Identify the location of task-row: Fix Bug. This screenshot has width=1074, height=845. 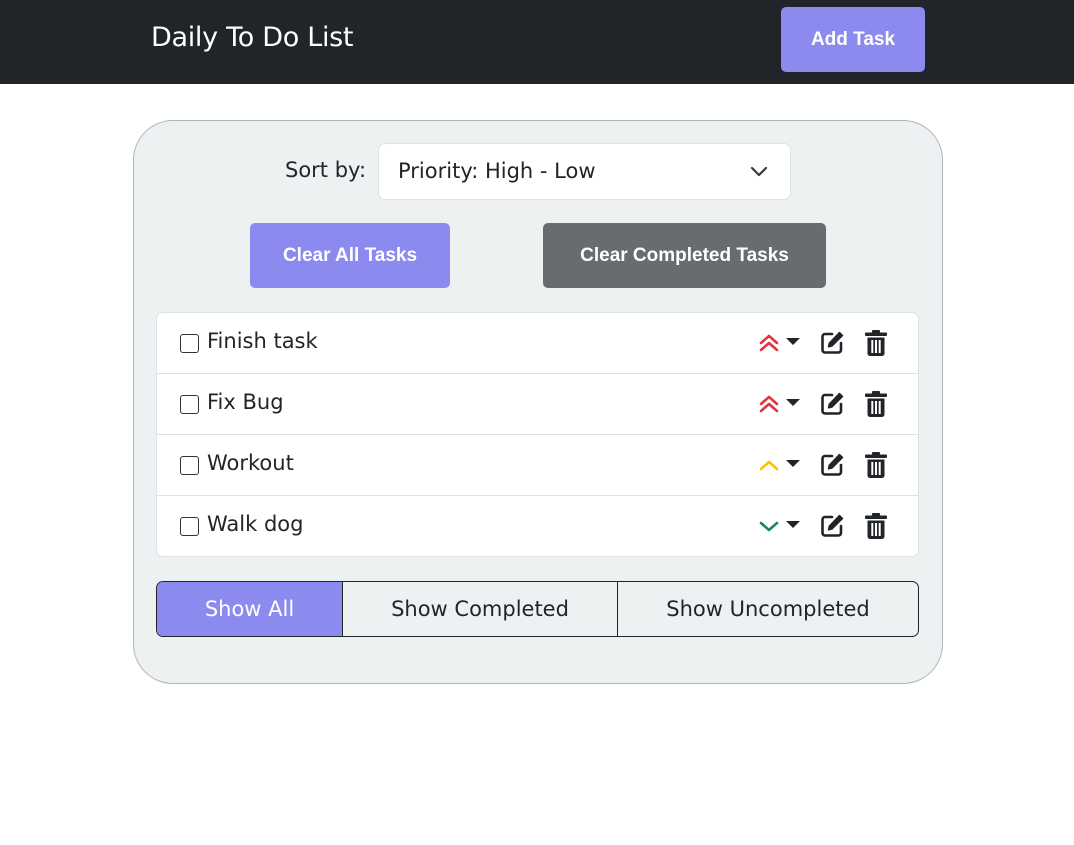
(537, 404).